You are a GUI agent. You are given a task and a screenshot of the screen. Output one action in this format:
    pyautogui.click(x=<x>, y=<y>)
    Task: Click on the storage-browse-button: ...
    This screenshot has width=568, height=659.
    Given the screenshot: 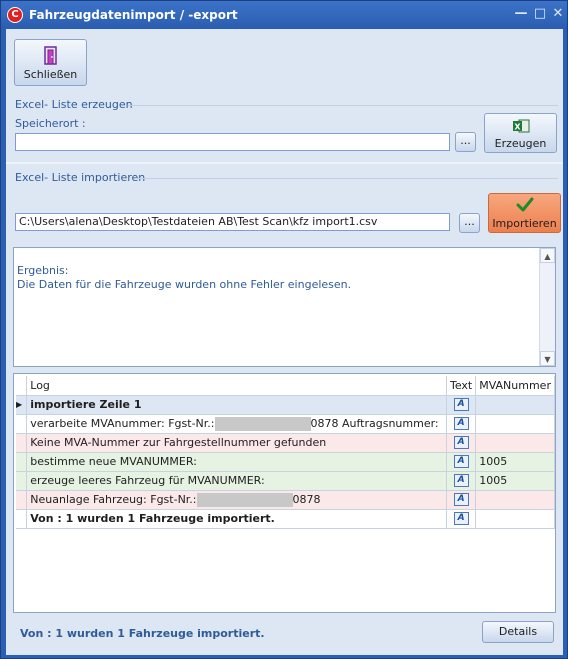 What is the action you would take?
    pyautogui.click(x=465, y=142)
    